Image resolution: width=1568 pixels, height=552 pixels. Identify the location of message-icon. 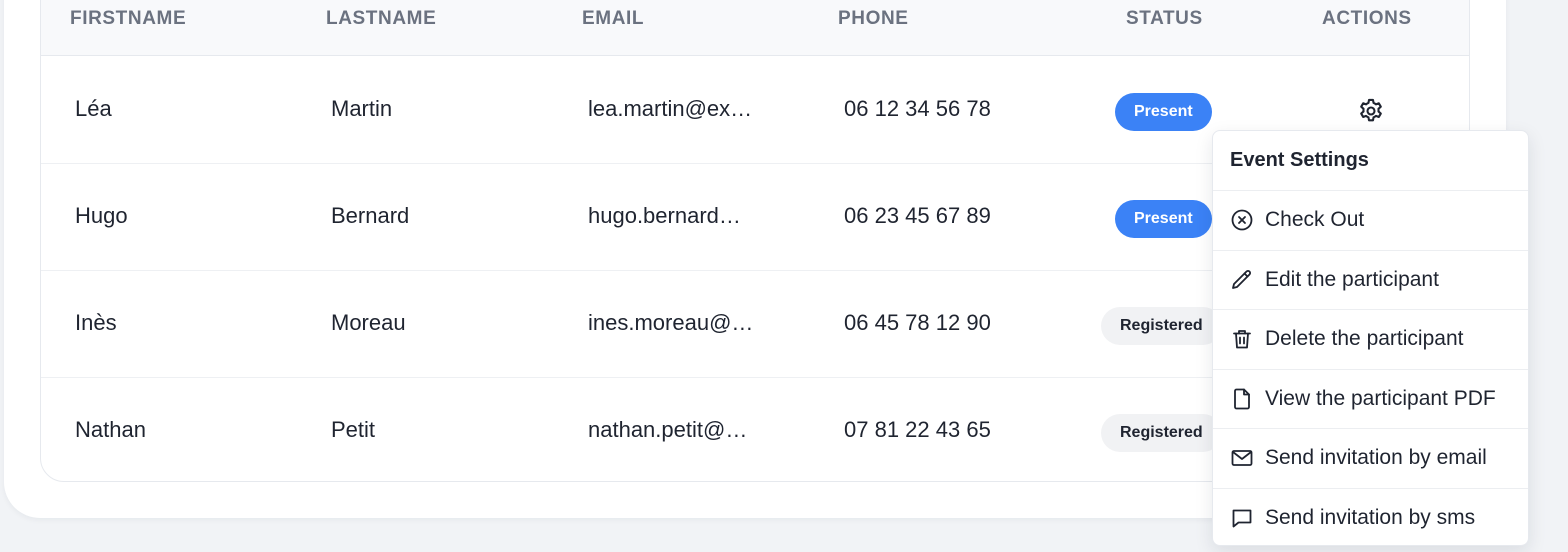
(1242, 518).